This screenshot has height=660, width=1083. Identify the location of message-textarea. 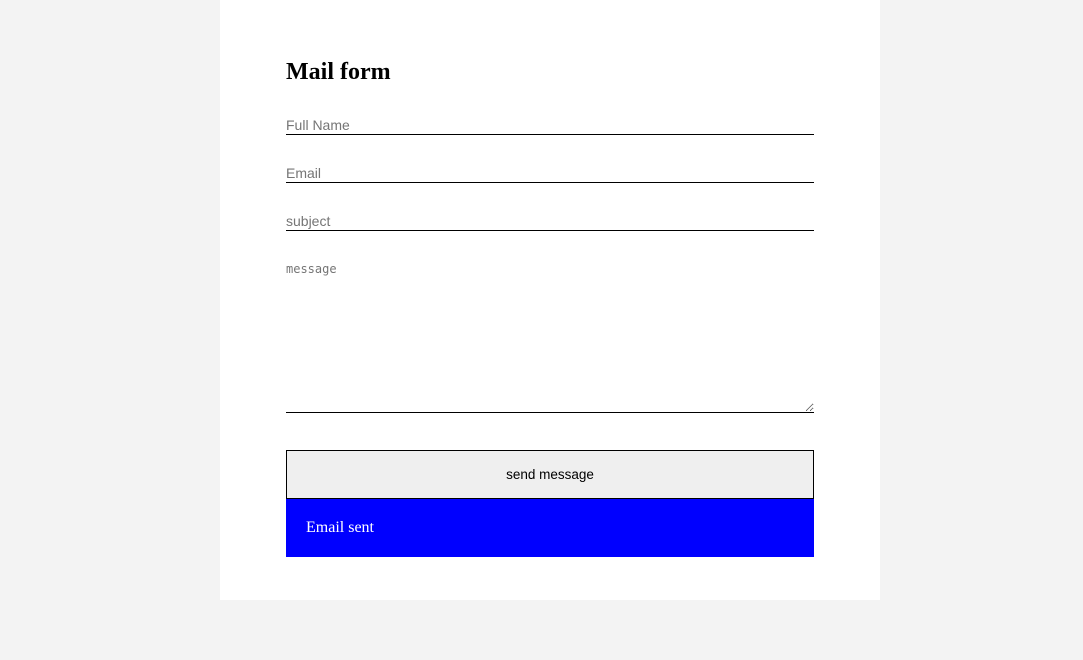
(550, 337).